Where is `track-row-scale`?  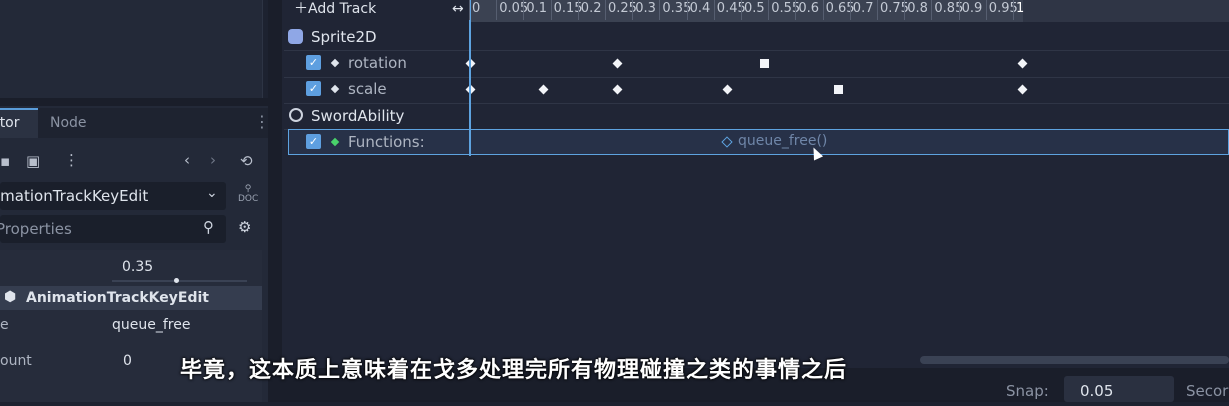
track-row-scale is located at coordinates (756, 90).